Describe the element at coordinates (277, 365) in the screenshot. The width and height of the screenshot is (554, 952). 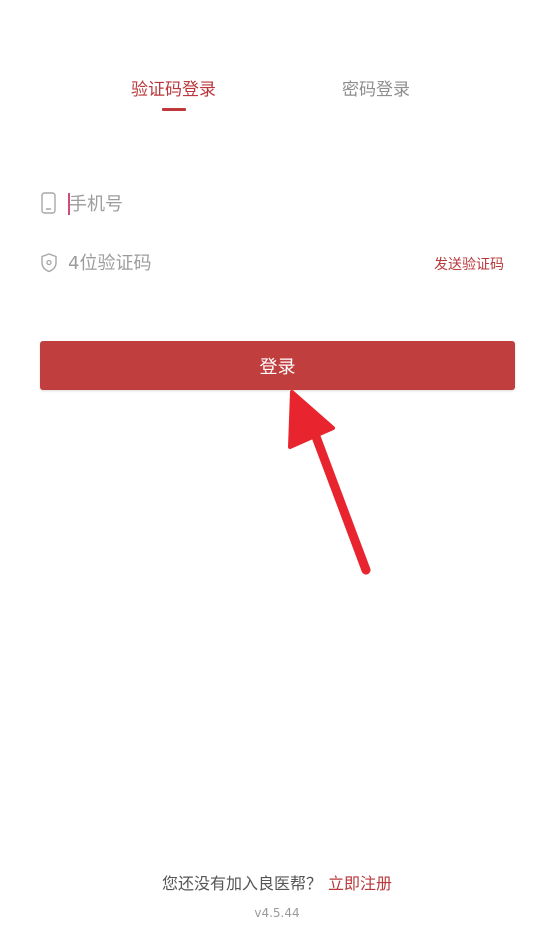
I see `login-button: 登录` at that location.